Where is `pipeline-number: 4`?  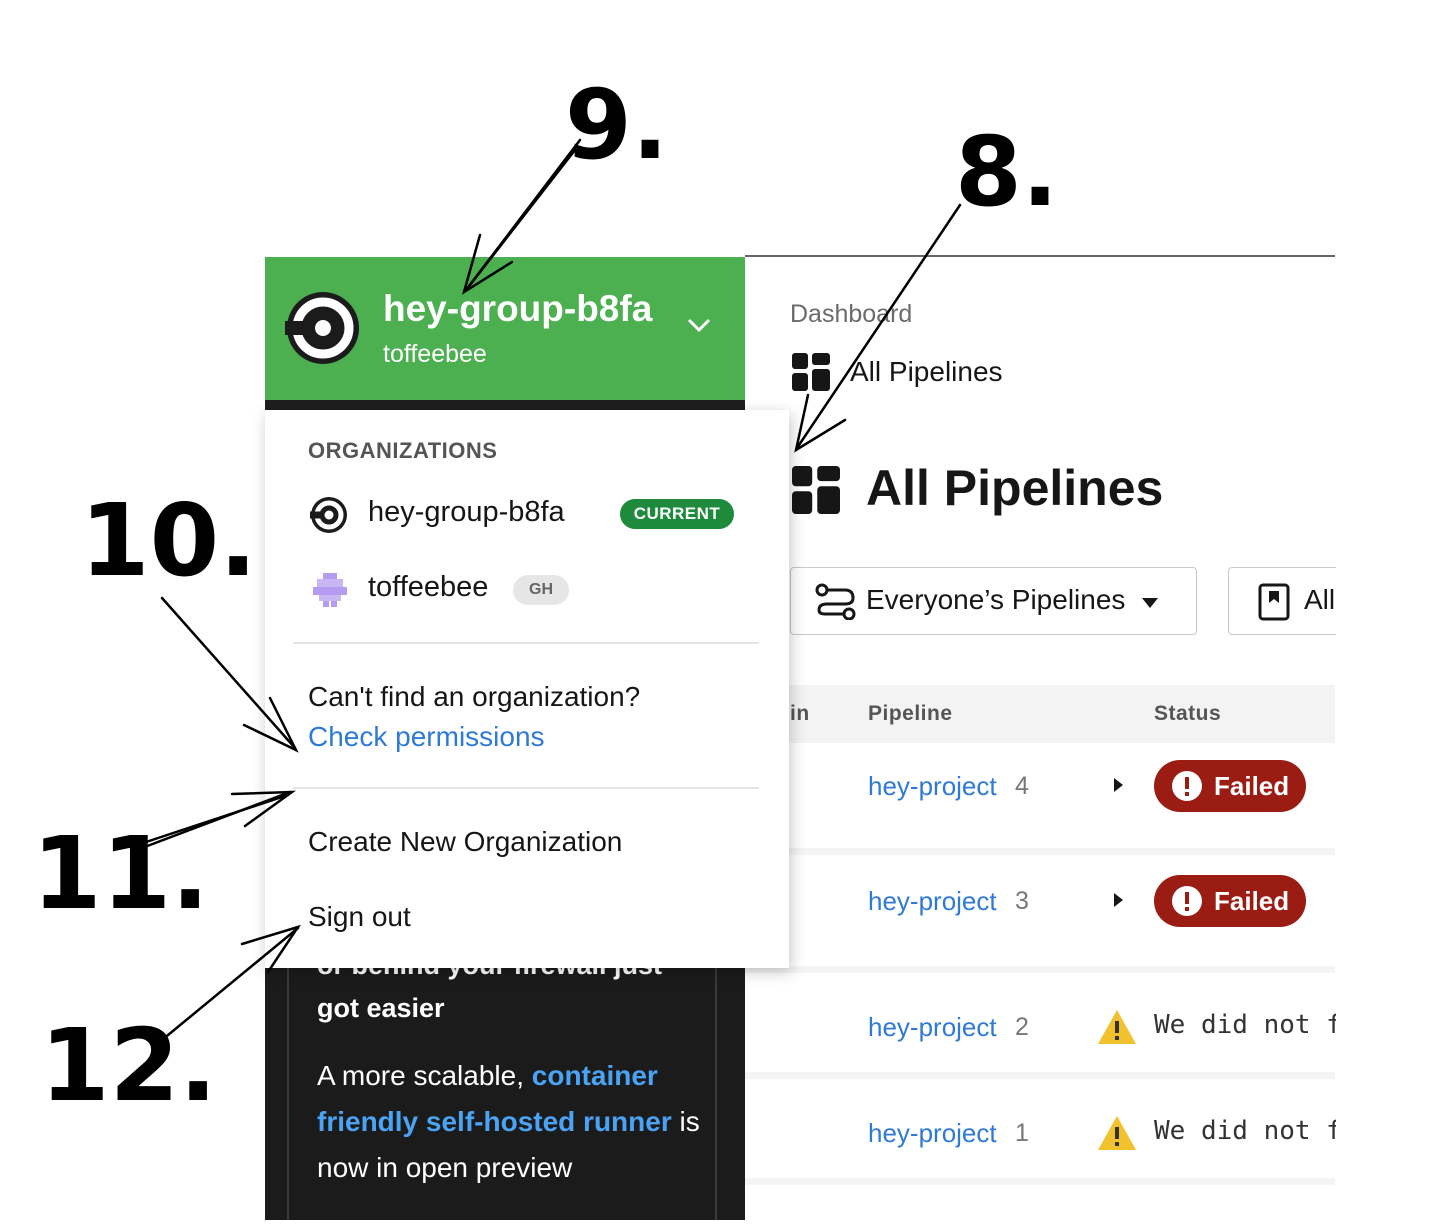 pipeline-number: 4 is located at coordinates (1022, 786).